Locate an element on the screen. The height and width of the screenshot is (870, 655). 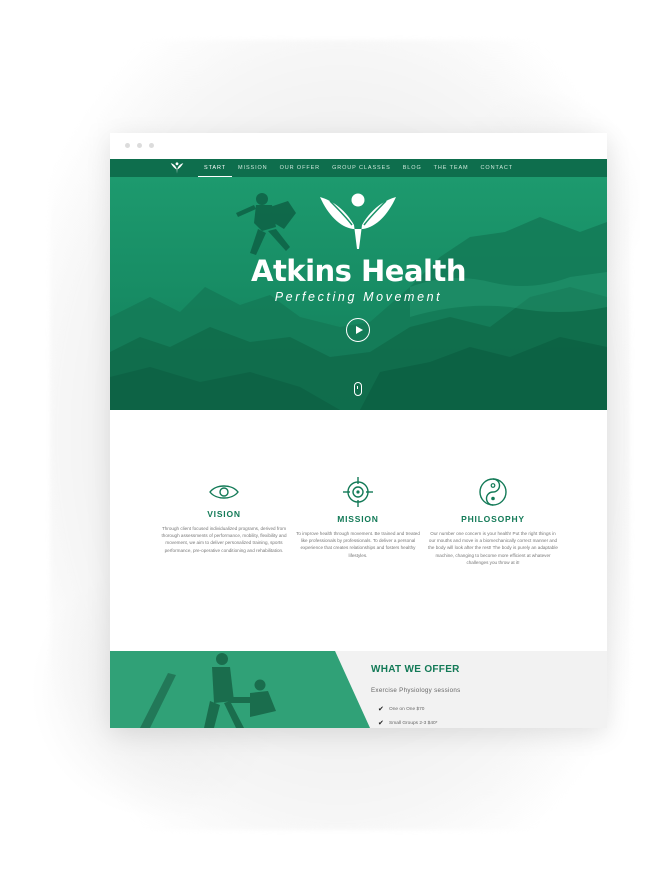
feature-title: MISSION is located at coordinates (358, 519).